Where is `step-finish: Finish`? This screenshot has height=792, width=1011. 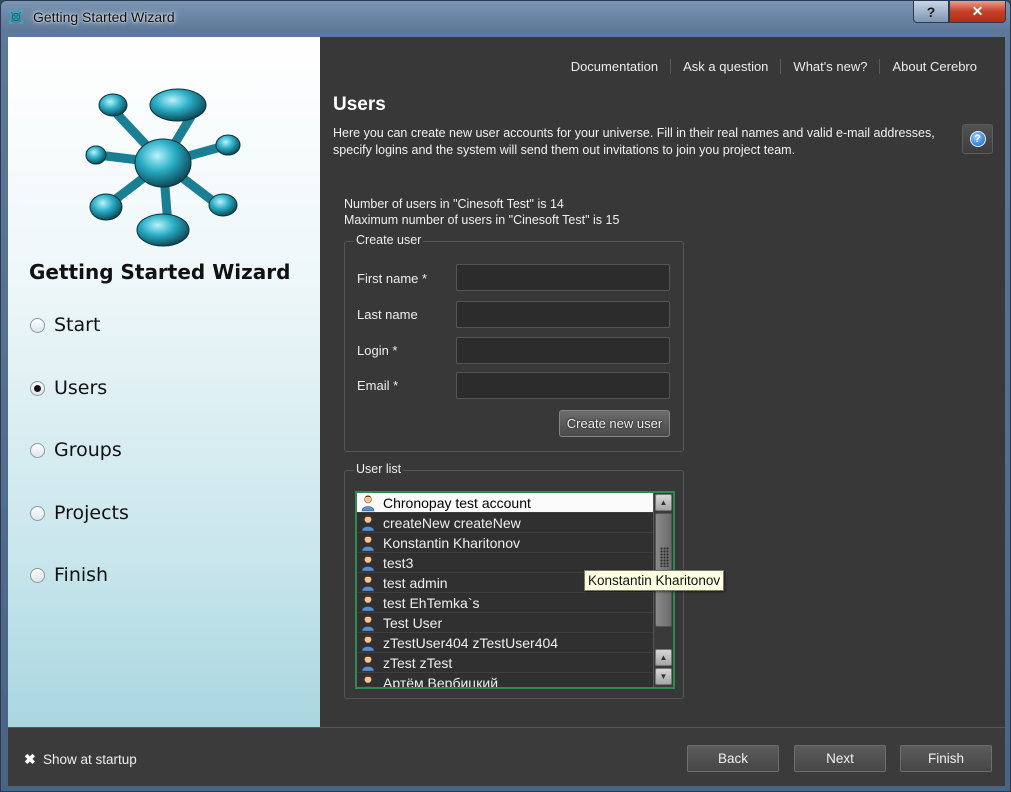
step-finish: Finish is located at coordinates (69, 575).